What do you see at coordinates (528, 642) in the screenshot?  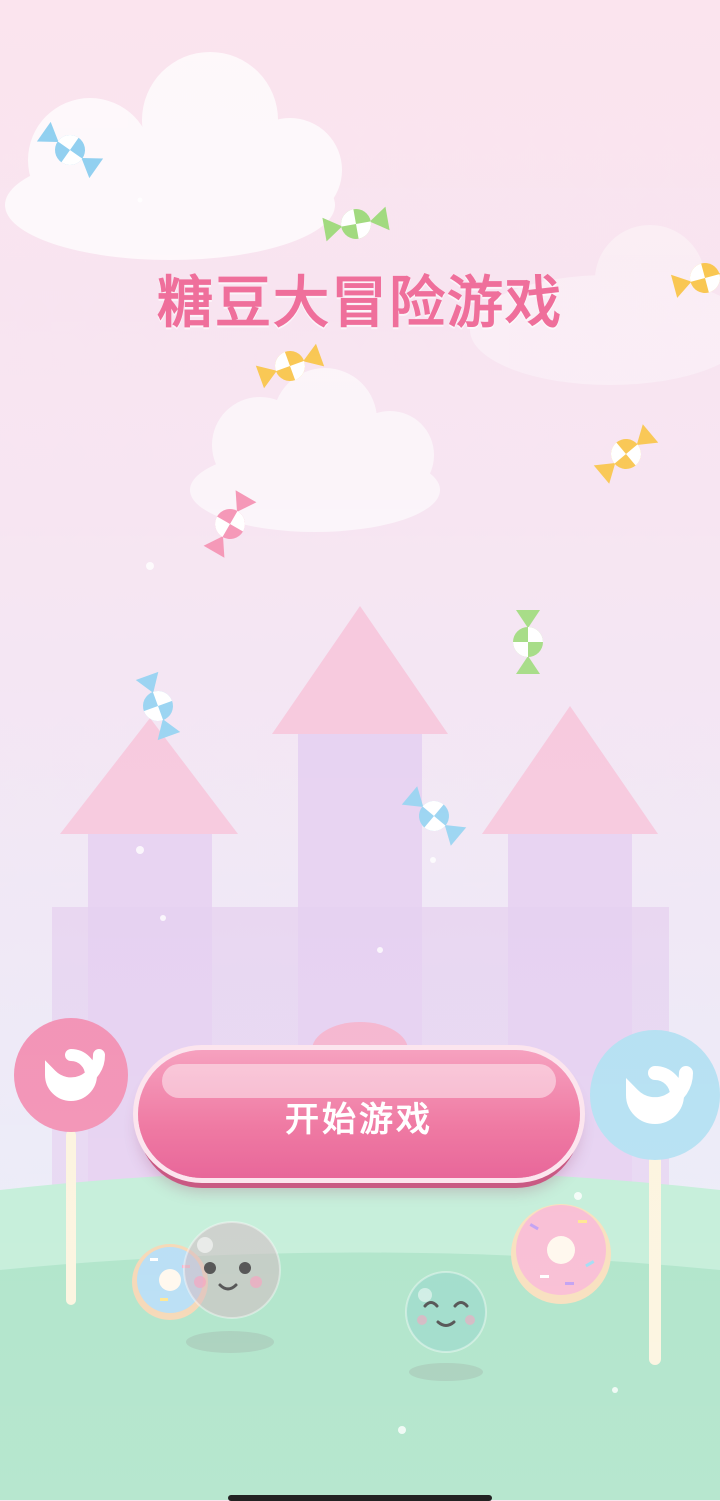 I see `candy-green-icon` at bounding box center [528, 642].